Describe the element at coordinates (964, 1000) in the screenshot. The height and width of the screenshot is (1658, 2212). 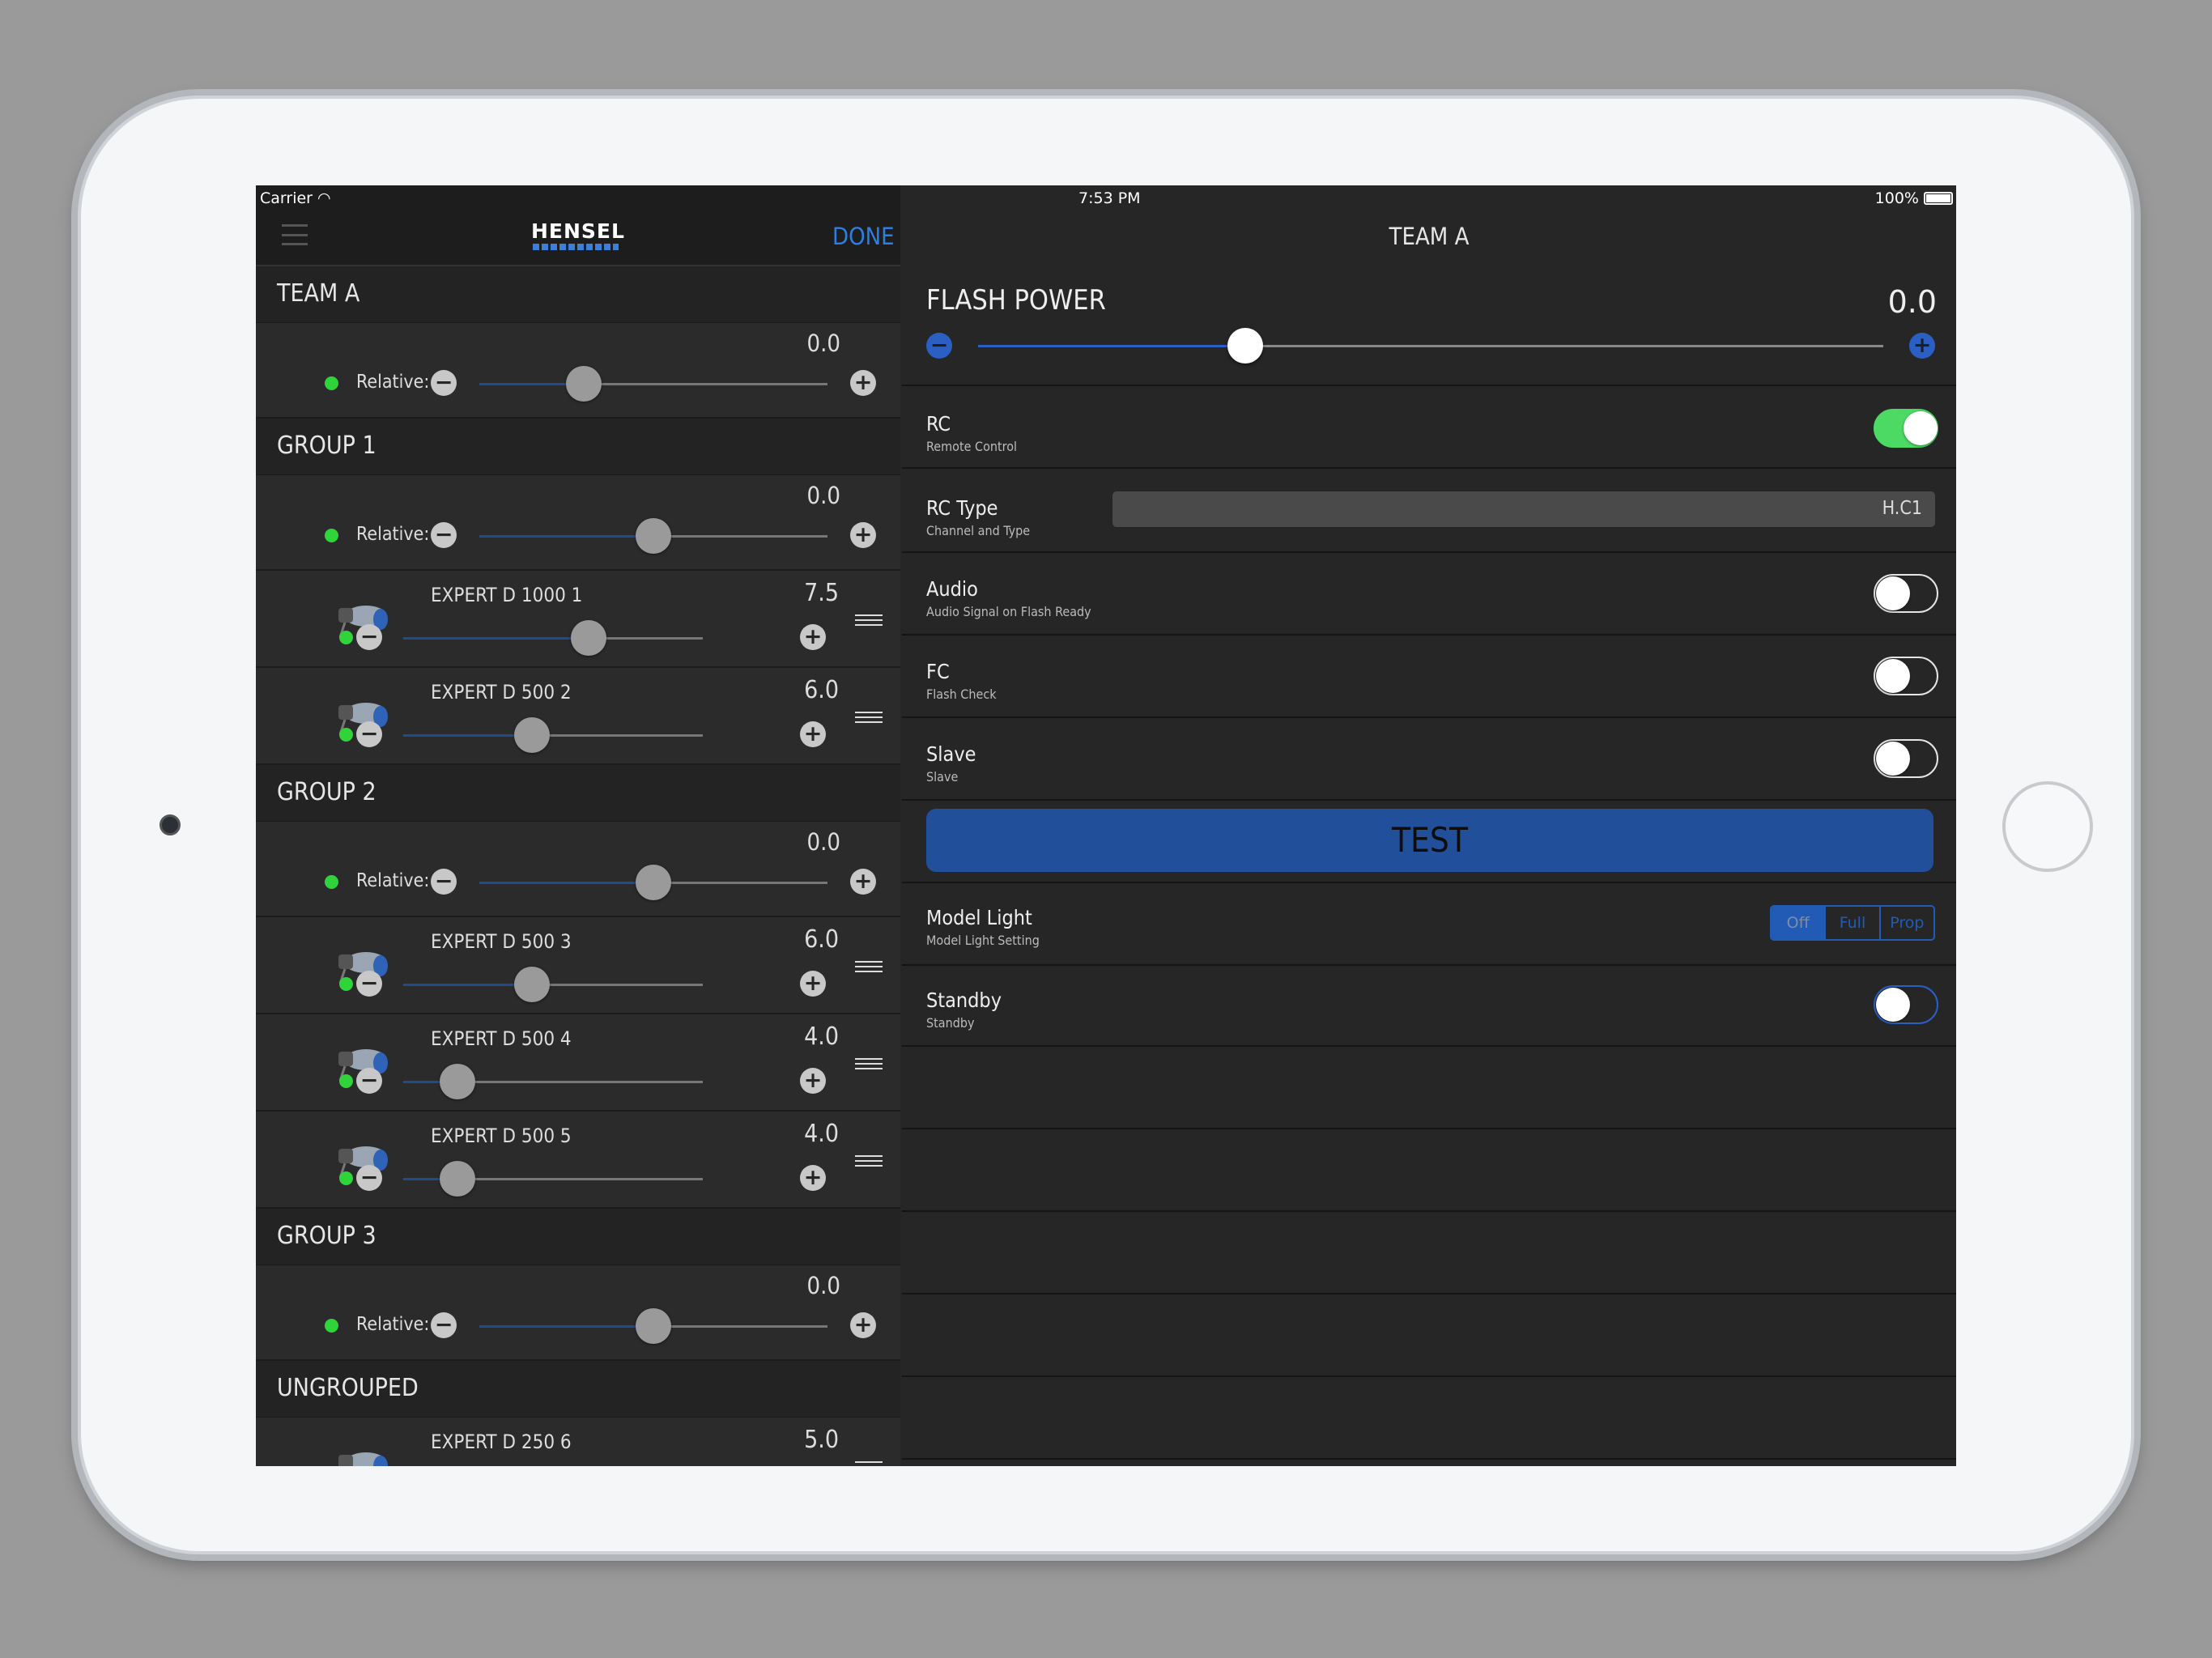
I see `setting-label: Standby` at that location.